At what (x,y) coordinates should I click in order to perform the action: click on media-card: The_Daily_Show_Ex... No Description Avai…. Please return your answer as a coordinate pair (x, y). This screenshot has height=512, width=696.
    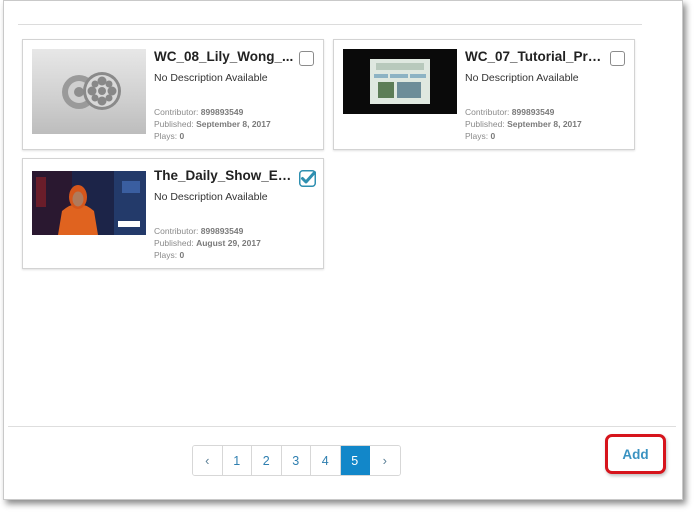
    Looking at the image, I should click on (173, 213).